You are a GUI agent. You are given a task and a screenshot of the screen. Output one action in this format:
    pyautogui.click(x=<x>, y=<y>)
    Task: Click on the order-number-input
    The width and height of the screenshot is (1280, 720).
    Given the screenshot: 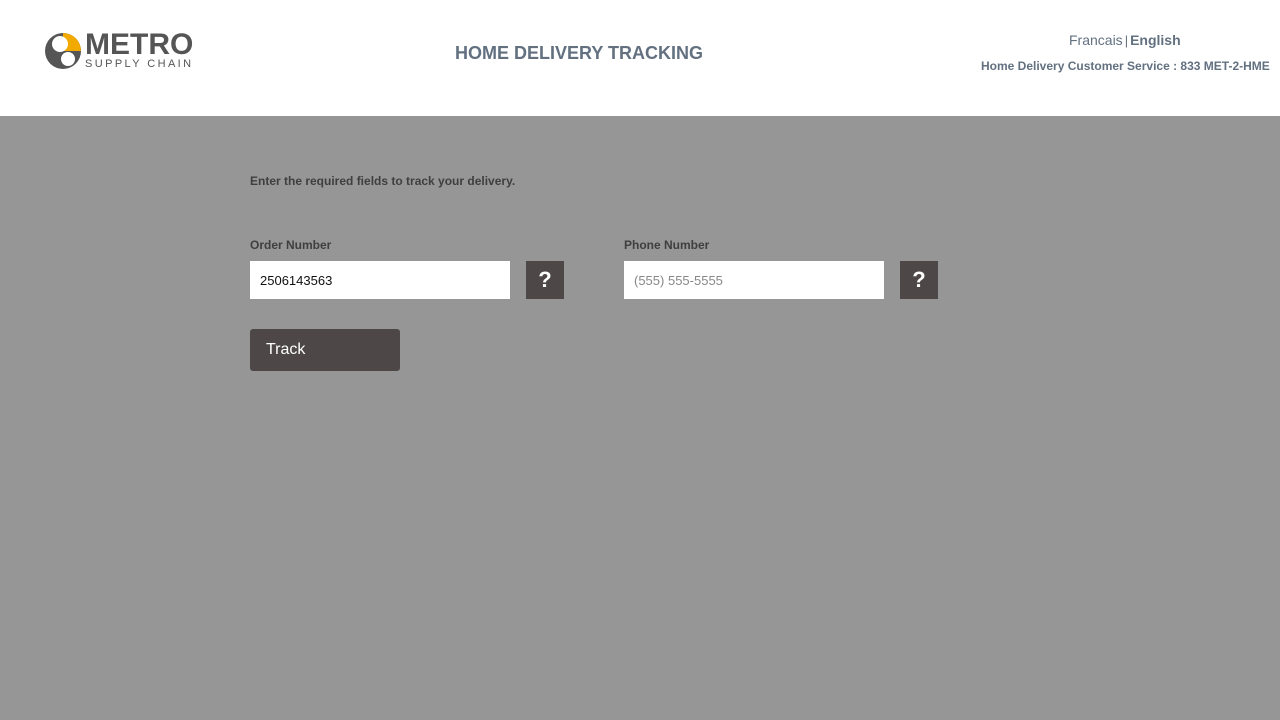 What is the action you would take?
    pyautogui.click(x=380, y=280)
    